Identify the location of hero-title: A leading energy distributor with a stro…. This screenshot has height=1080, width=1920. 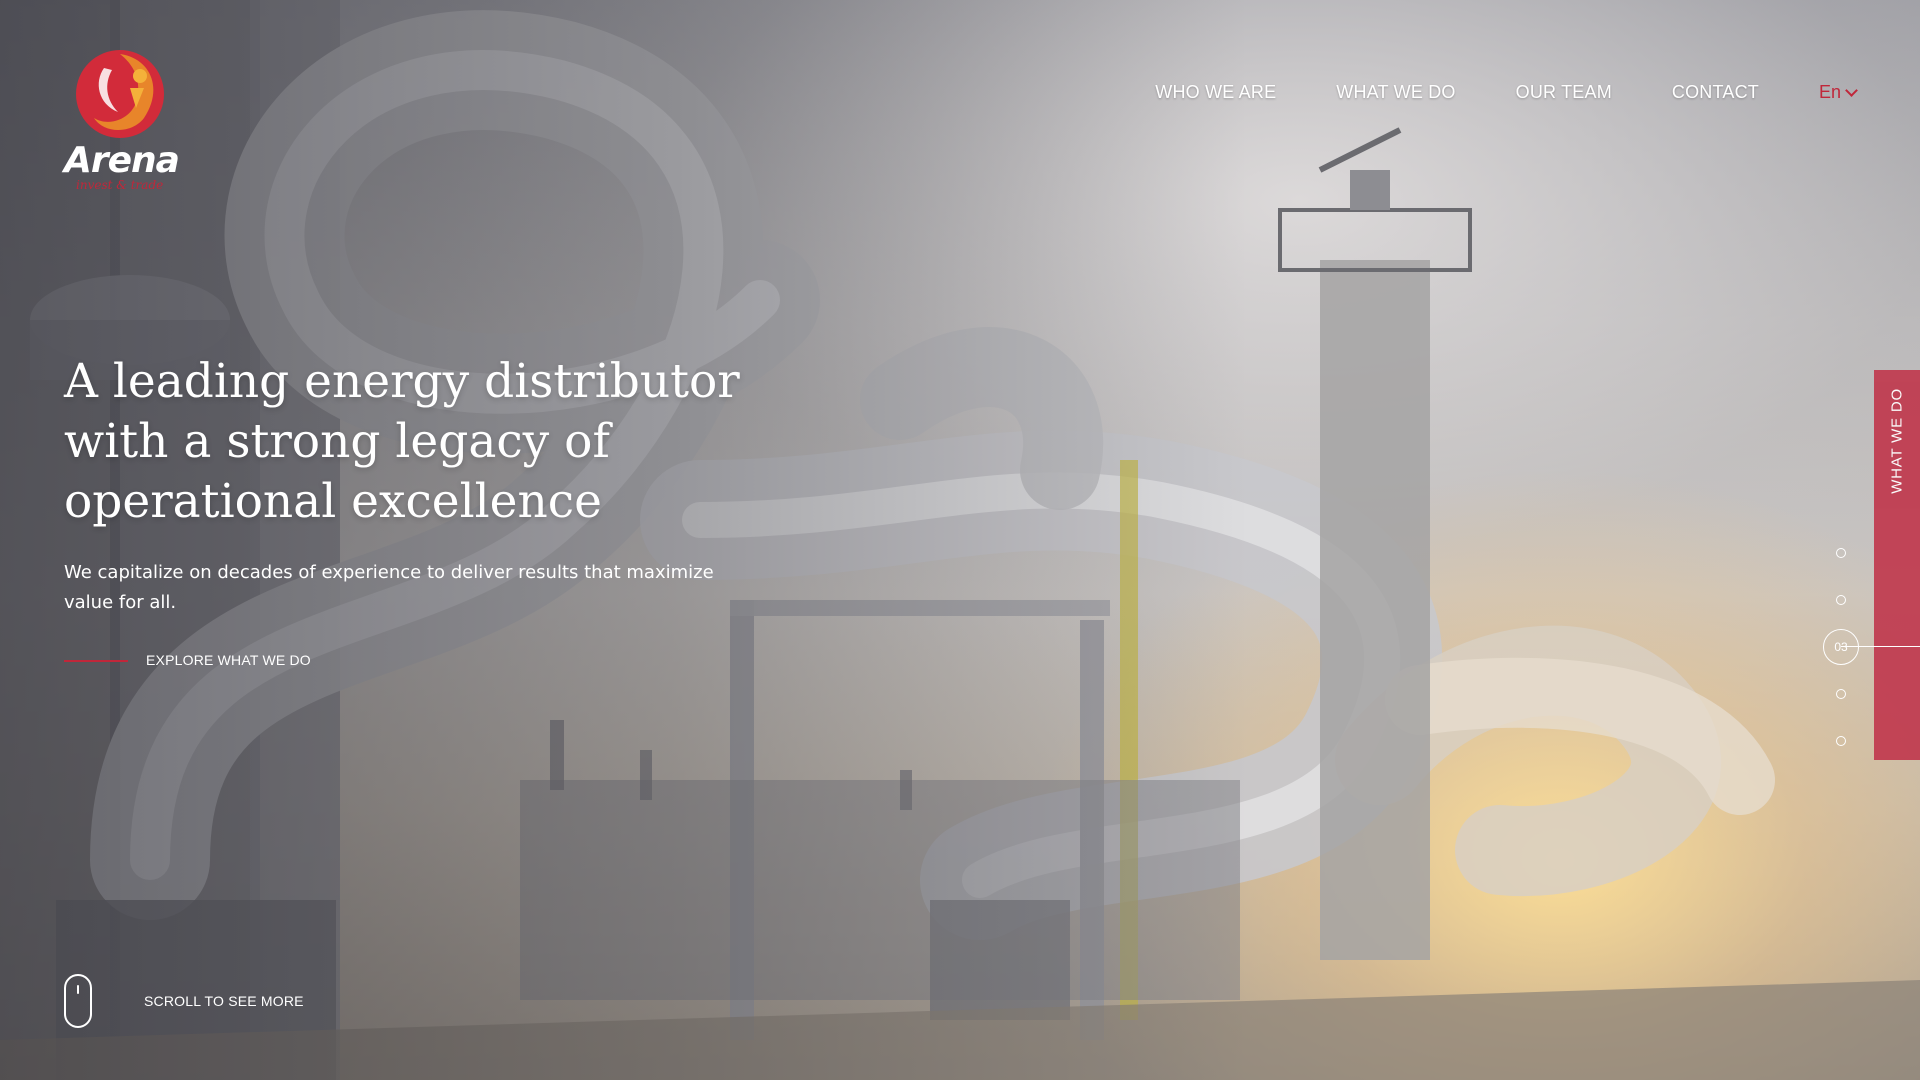
(402, 441).